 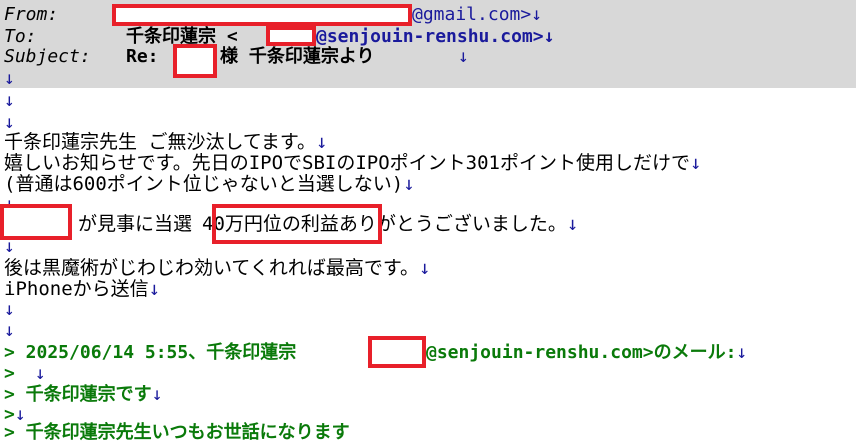 I want to click on subject-text: 様 千条印蓮宗より, so click(x=297, y=56).